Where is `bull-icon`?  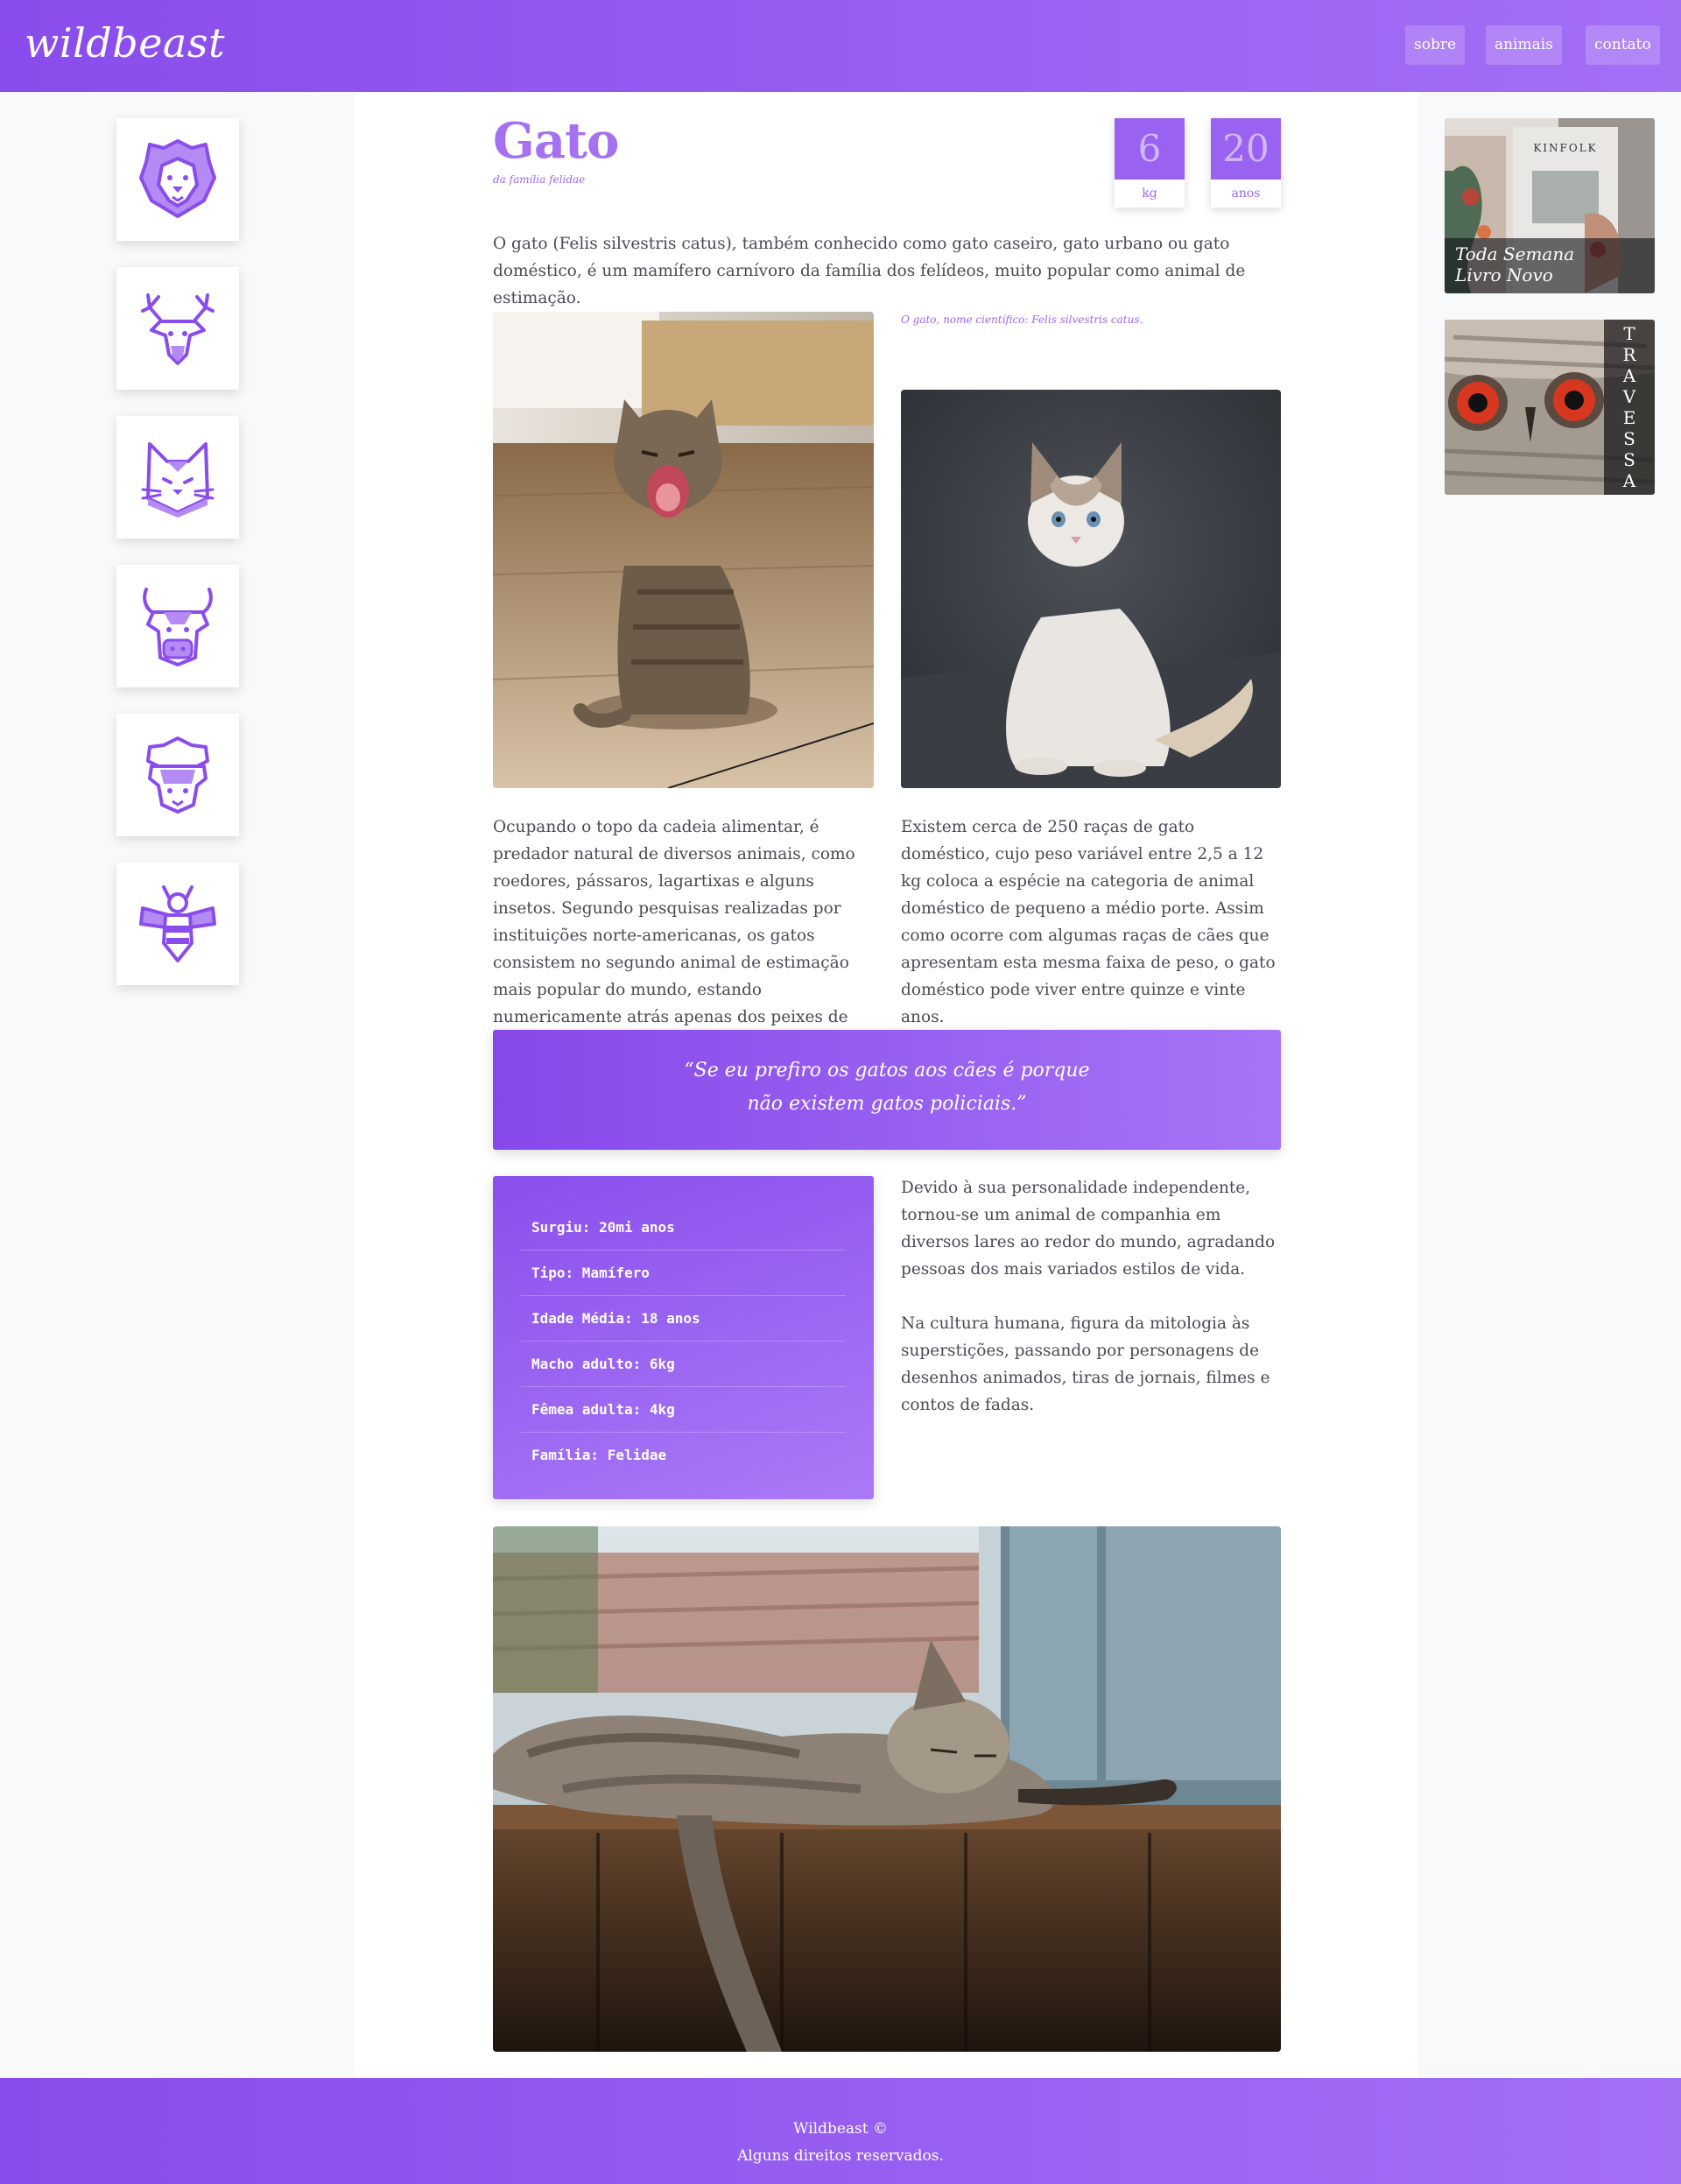 bull-icon is located at coordinates (178, 627).